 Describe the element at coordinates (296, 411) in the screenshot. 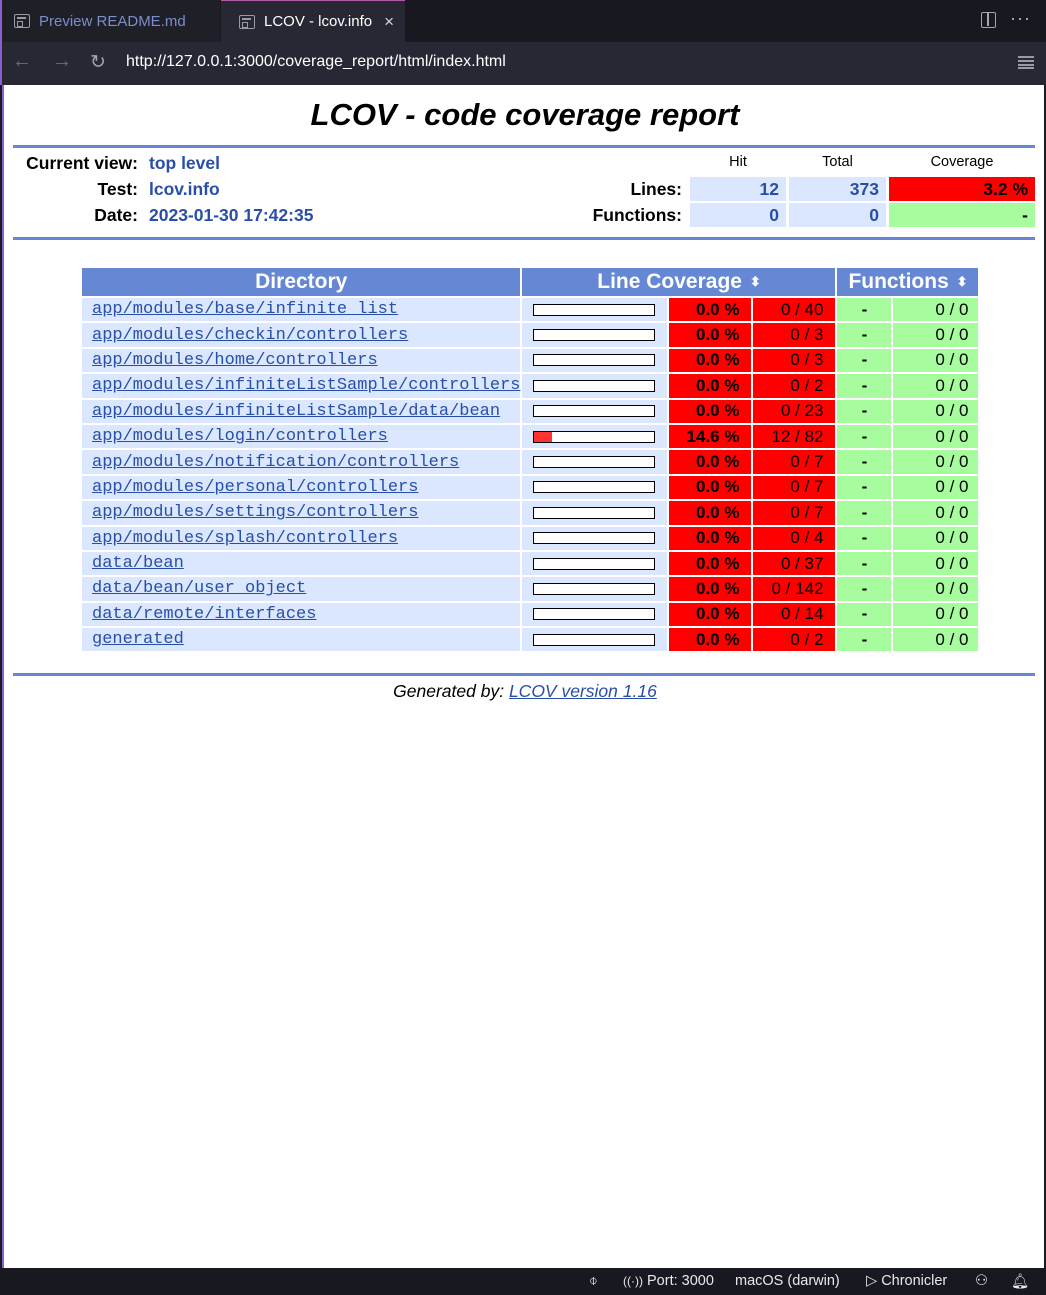

I see `directory-link: app/modules/infiniteListSample/data/bean` at that location.